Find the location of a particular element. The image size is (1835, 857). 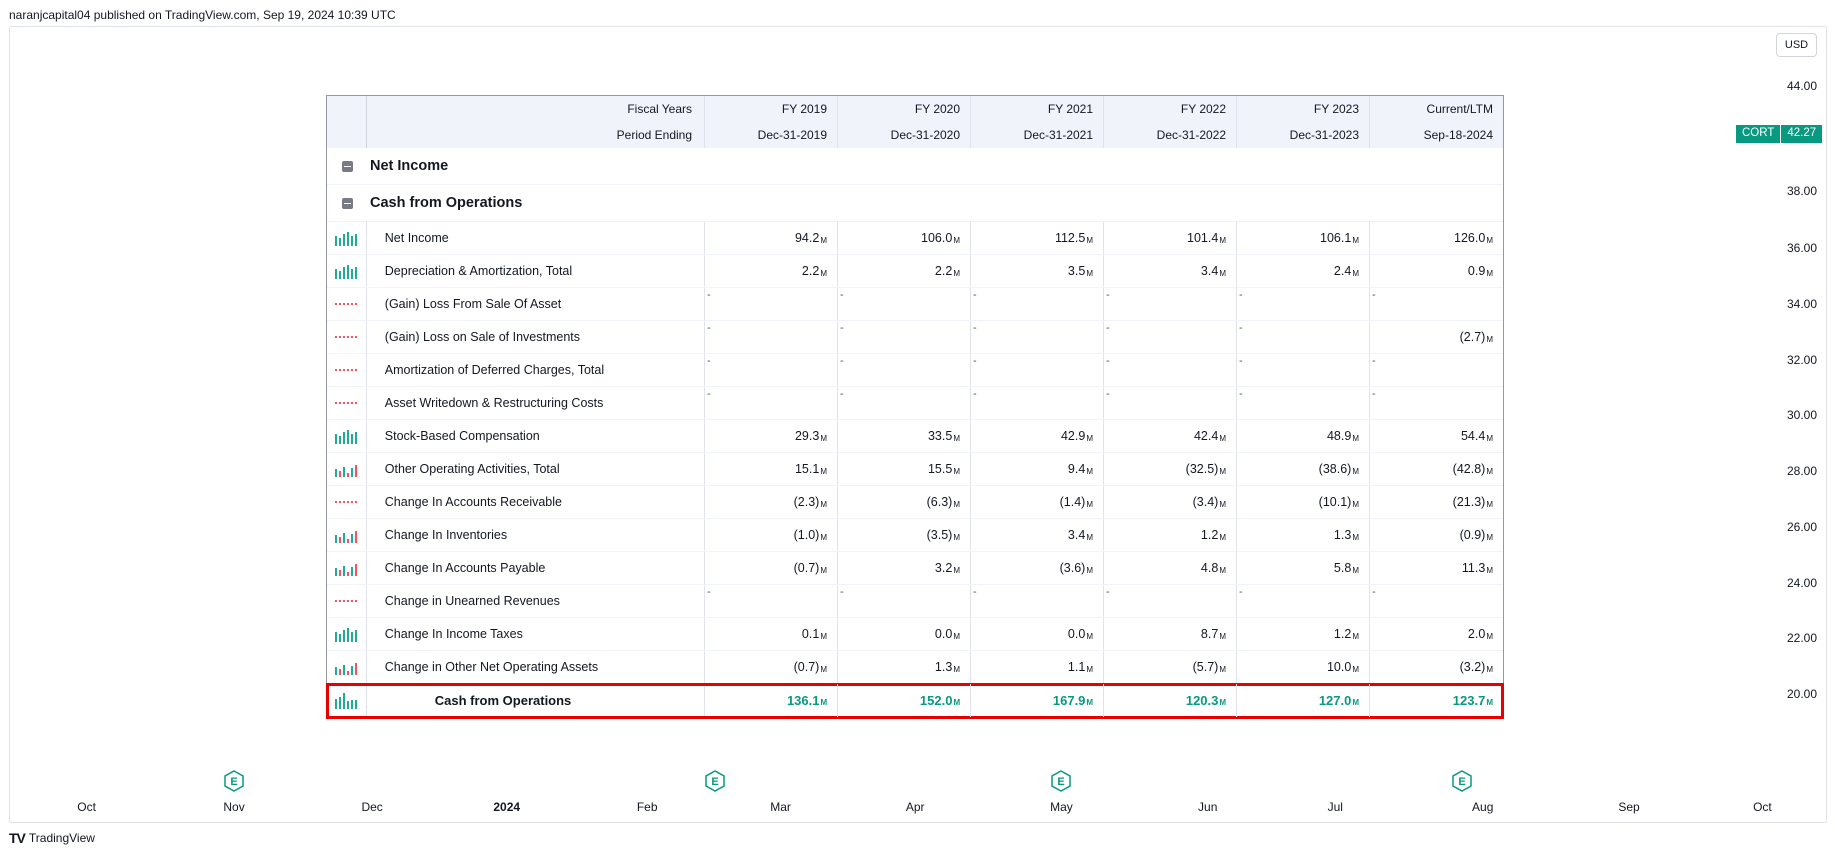

row-label: Net Income is located at coordinates (536, 238).